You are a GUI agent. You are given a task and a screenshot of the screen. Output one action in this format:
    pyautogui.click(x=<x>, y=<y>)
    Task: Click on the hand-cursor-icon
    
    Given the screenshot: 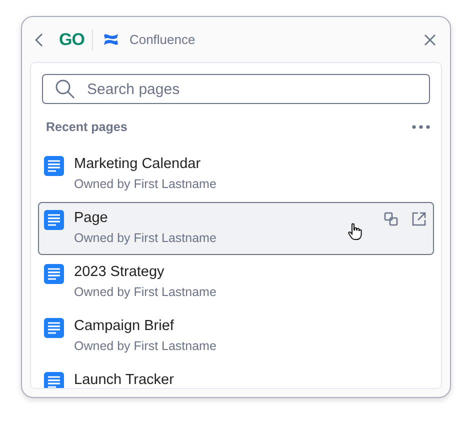 What is the action you would take?
    pyautogui.click(x=355, y=231)
    